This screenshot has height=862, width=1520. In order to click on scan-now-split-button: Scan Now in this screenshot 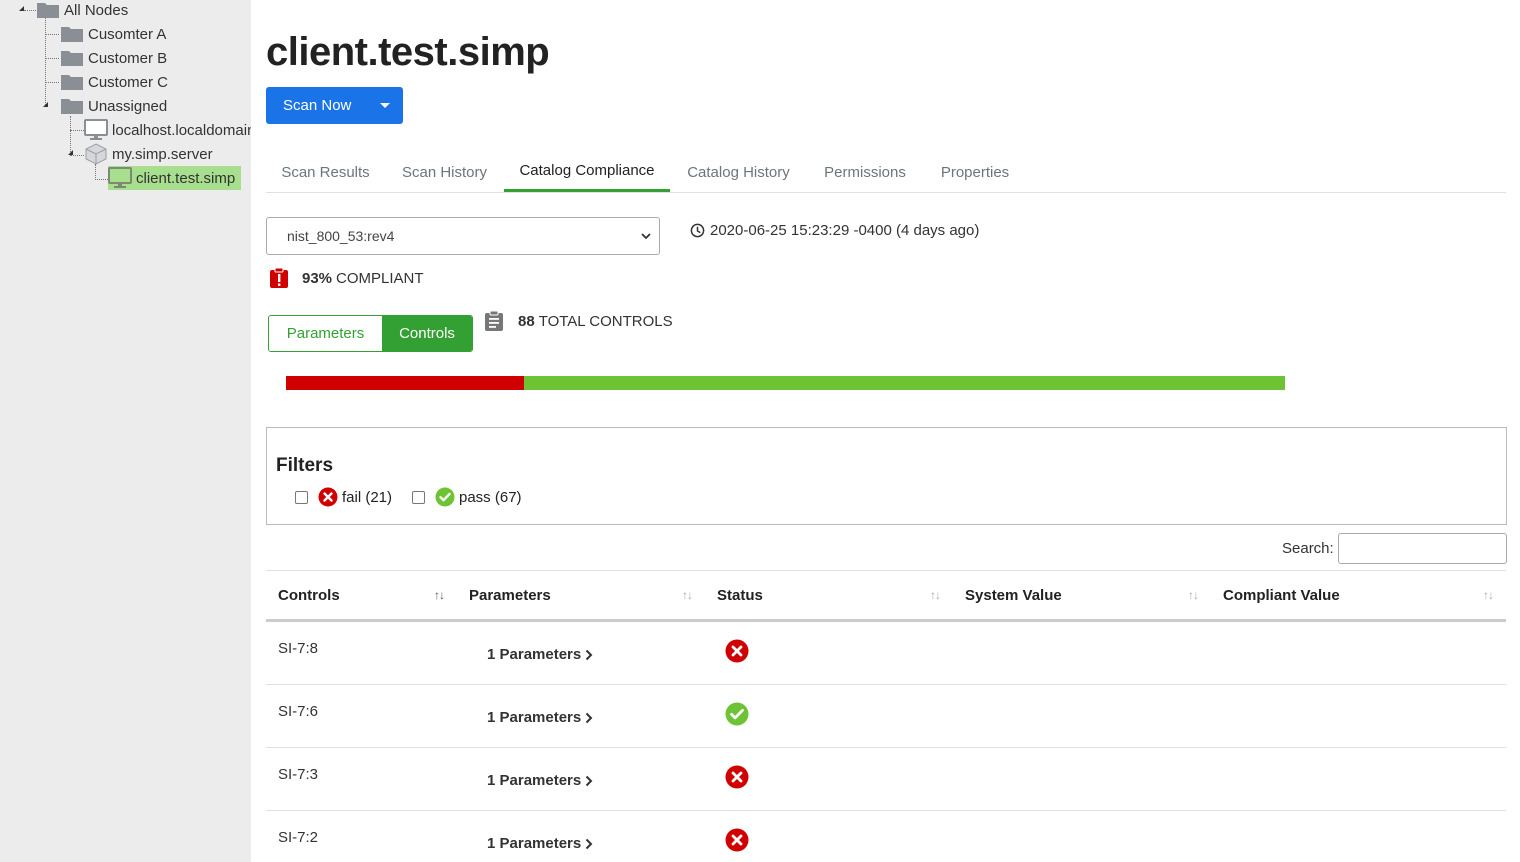, I will do `click(334, 105)`.